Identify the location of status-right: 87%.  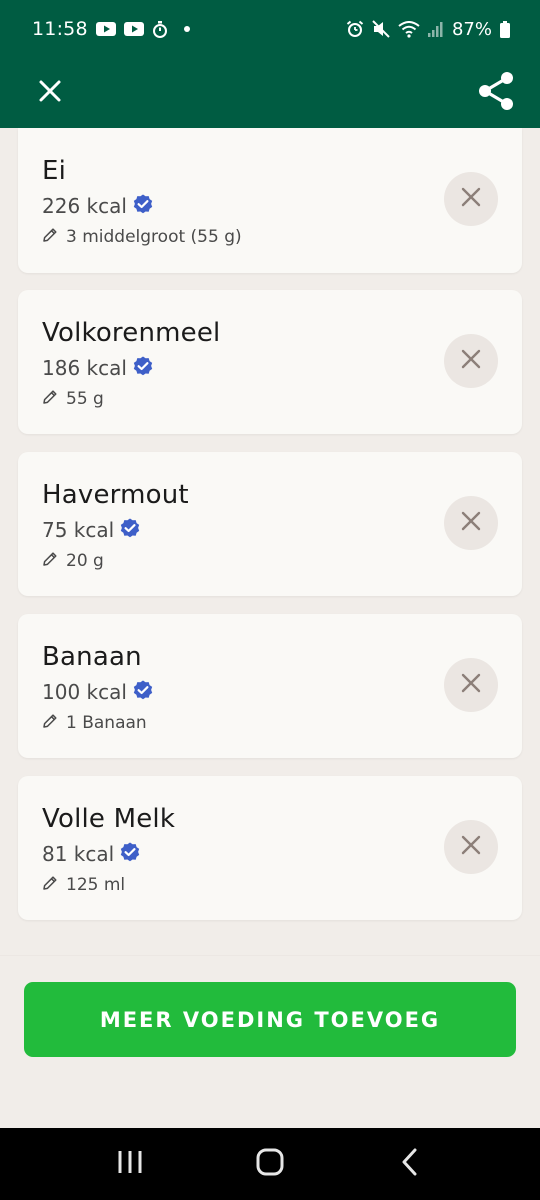
(428, 29).